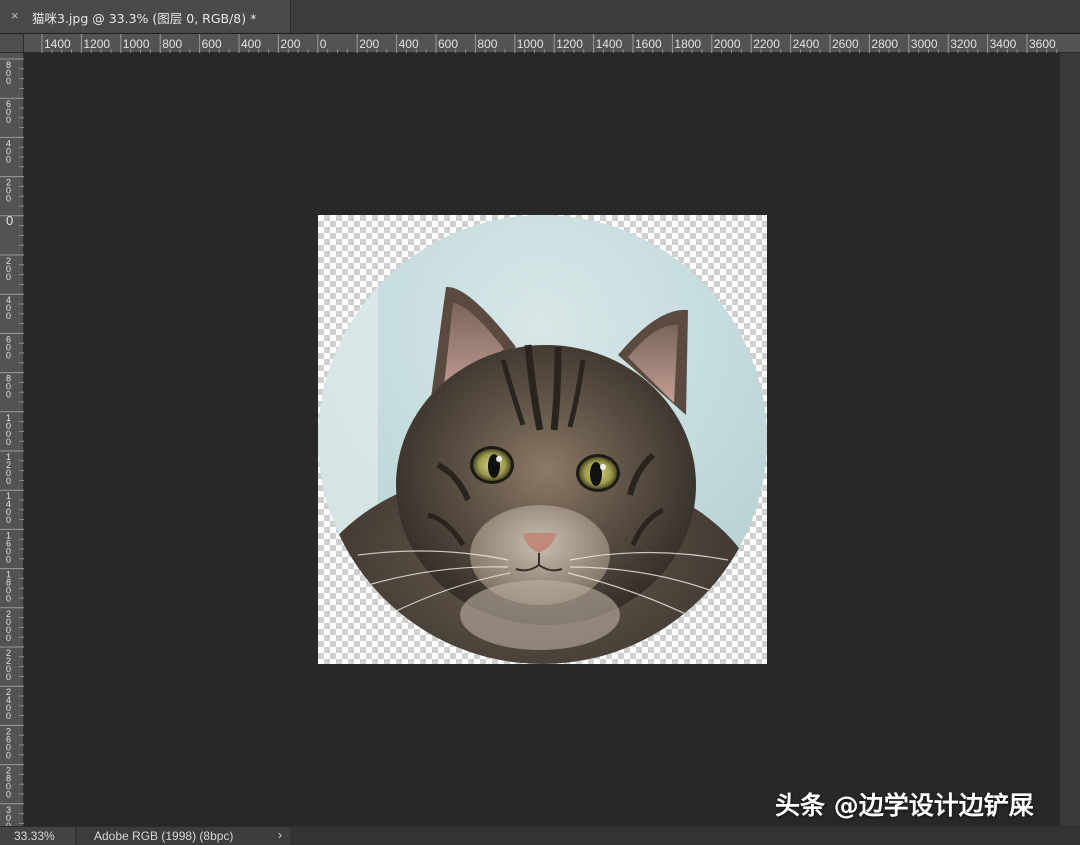 The width and height of the screenshot is (1080, 845). Describe the element at coordinates (280, 835) in the screenshot. I see `status-menu-arrow-icon: ›` at that location.